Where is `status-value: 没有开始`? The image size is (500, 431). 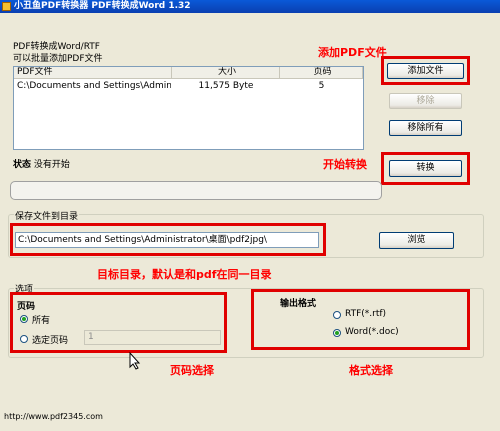 status-value: 没有开始 is located at coordinates (51, 165).